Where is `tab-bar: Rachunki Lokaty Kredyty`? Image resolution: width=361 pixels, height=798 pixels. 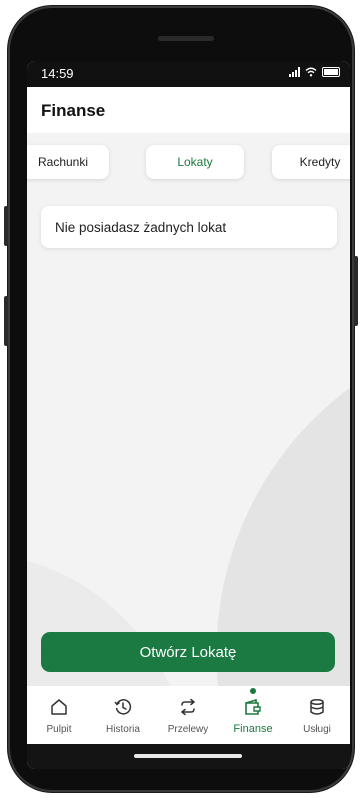 tab-bar: Rachunki Lokaty Kredyty is located at coordinates (188, 163).